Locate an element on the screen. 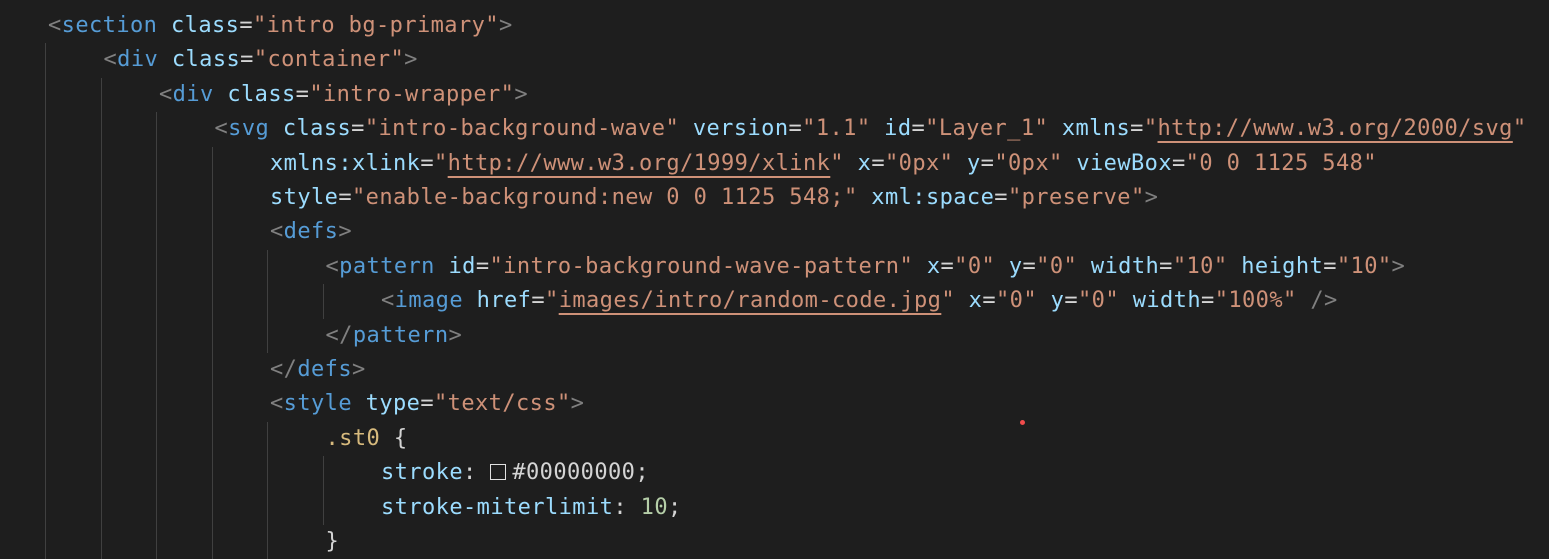  string-value: "1.1" is located at coordinates (836, 129).